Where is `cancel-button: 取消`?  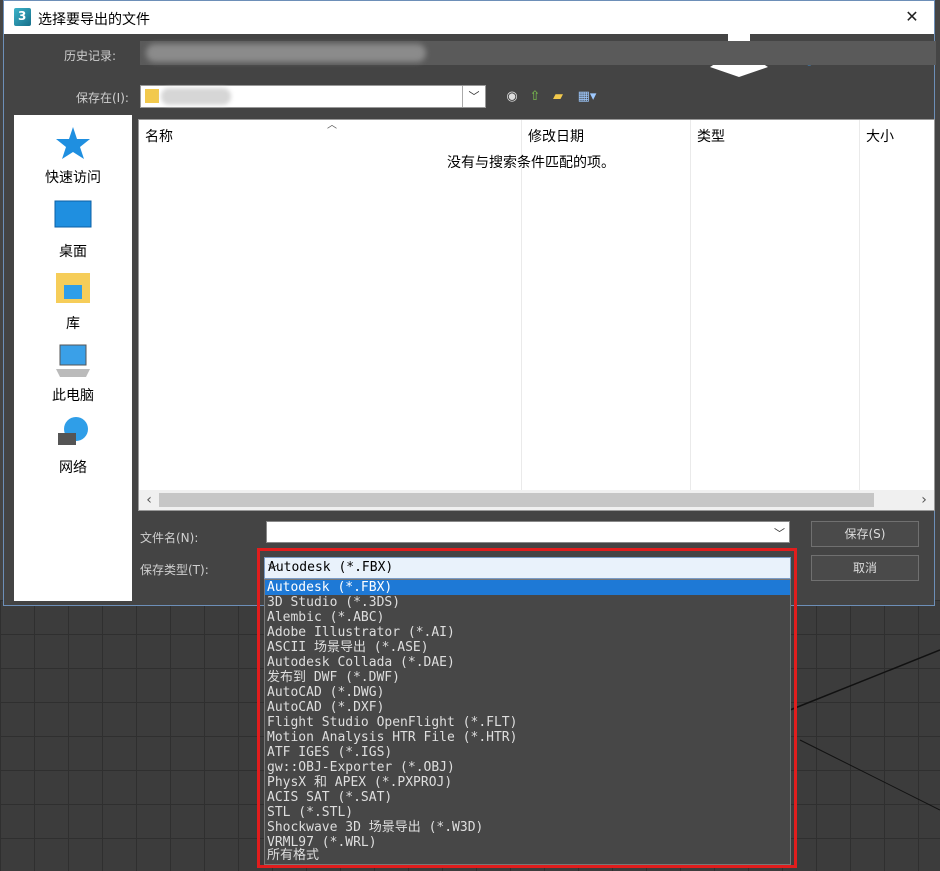 cancel-button: 取消 is located at coordinates (865, 568).